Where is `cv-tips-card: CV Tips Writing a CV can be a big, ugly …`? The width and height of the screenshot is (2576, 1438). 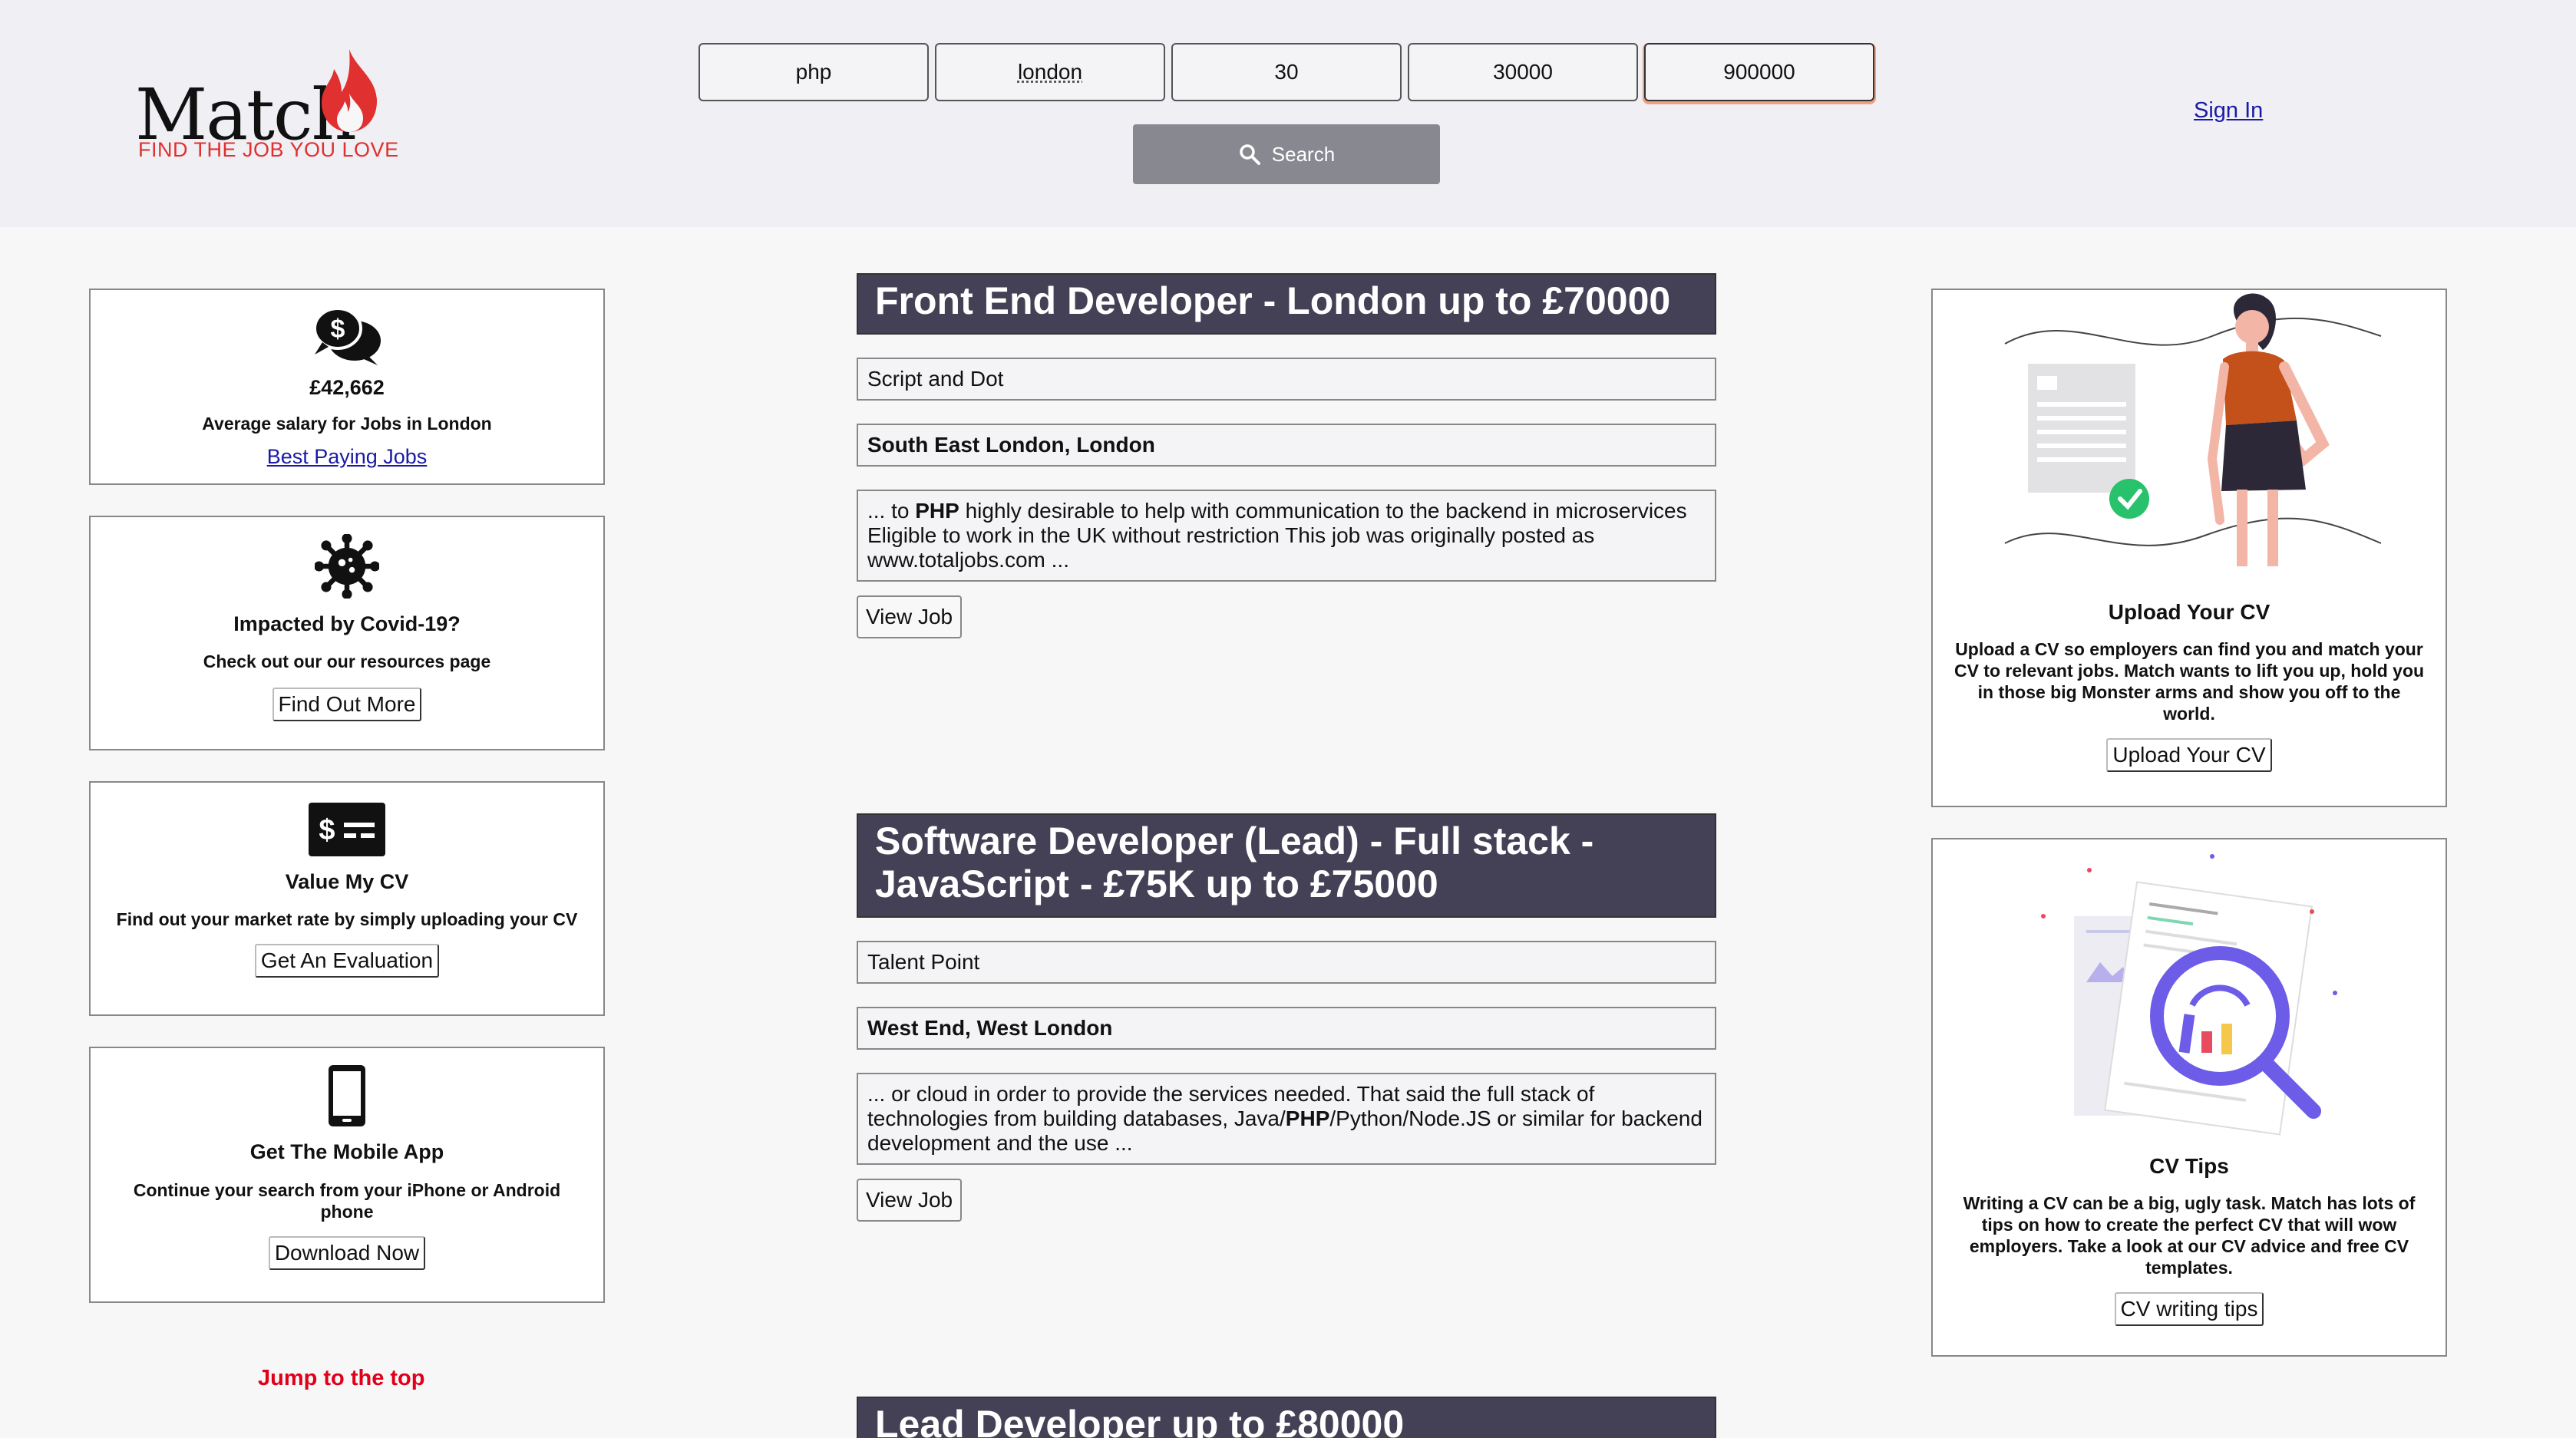
cv-tips-card: CV Tips Writing a CV can be a big, ugly … is located at coordinates (2189, 1097).